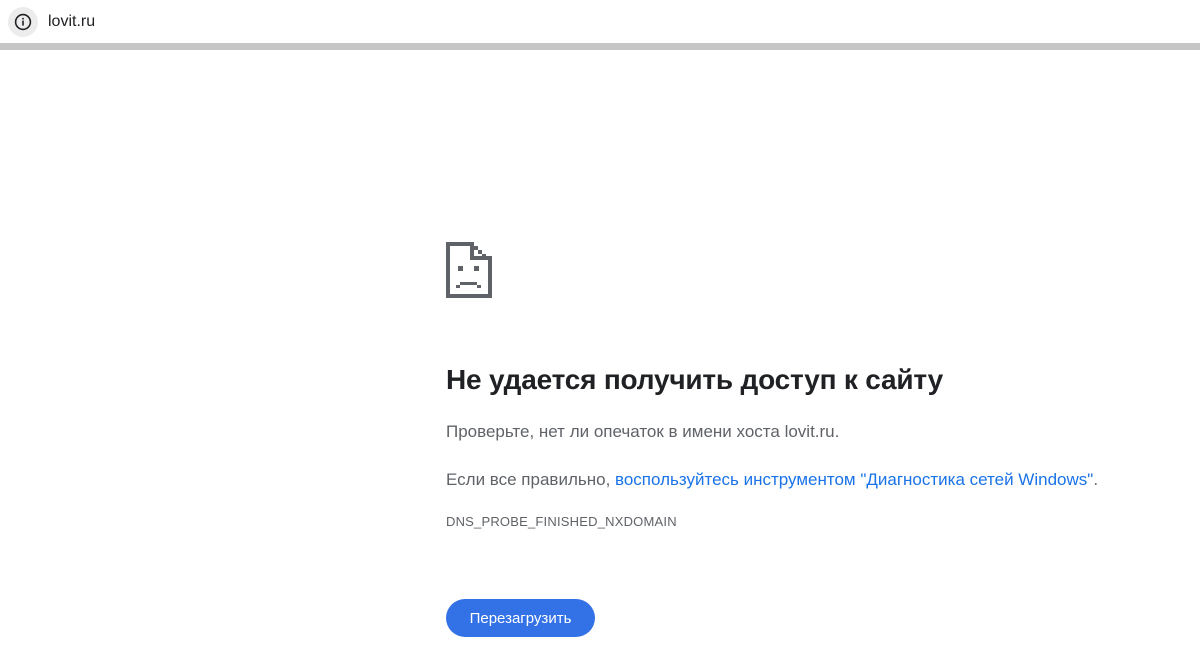 The image size is (1200, 671). Describe the element at coordinates (602, 22) in the screenshot. I see `address-bar: lovit.ru` at that location.